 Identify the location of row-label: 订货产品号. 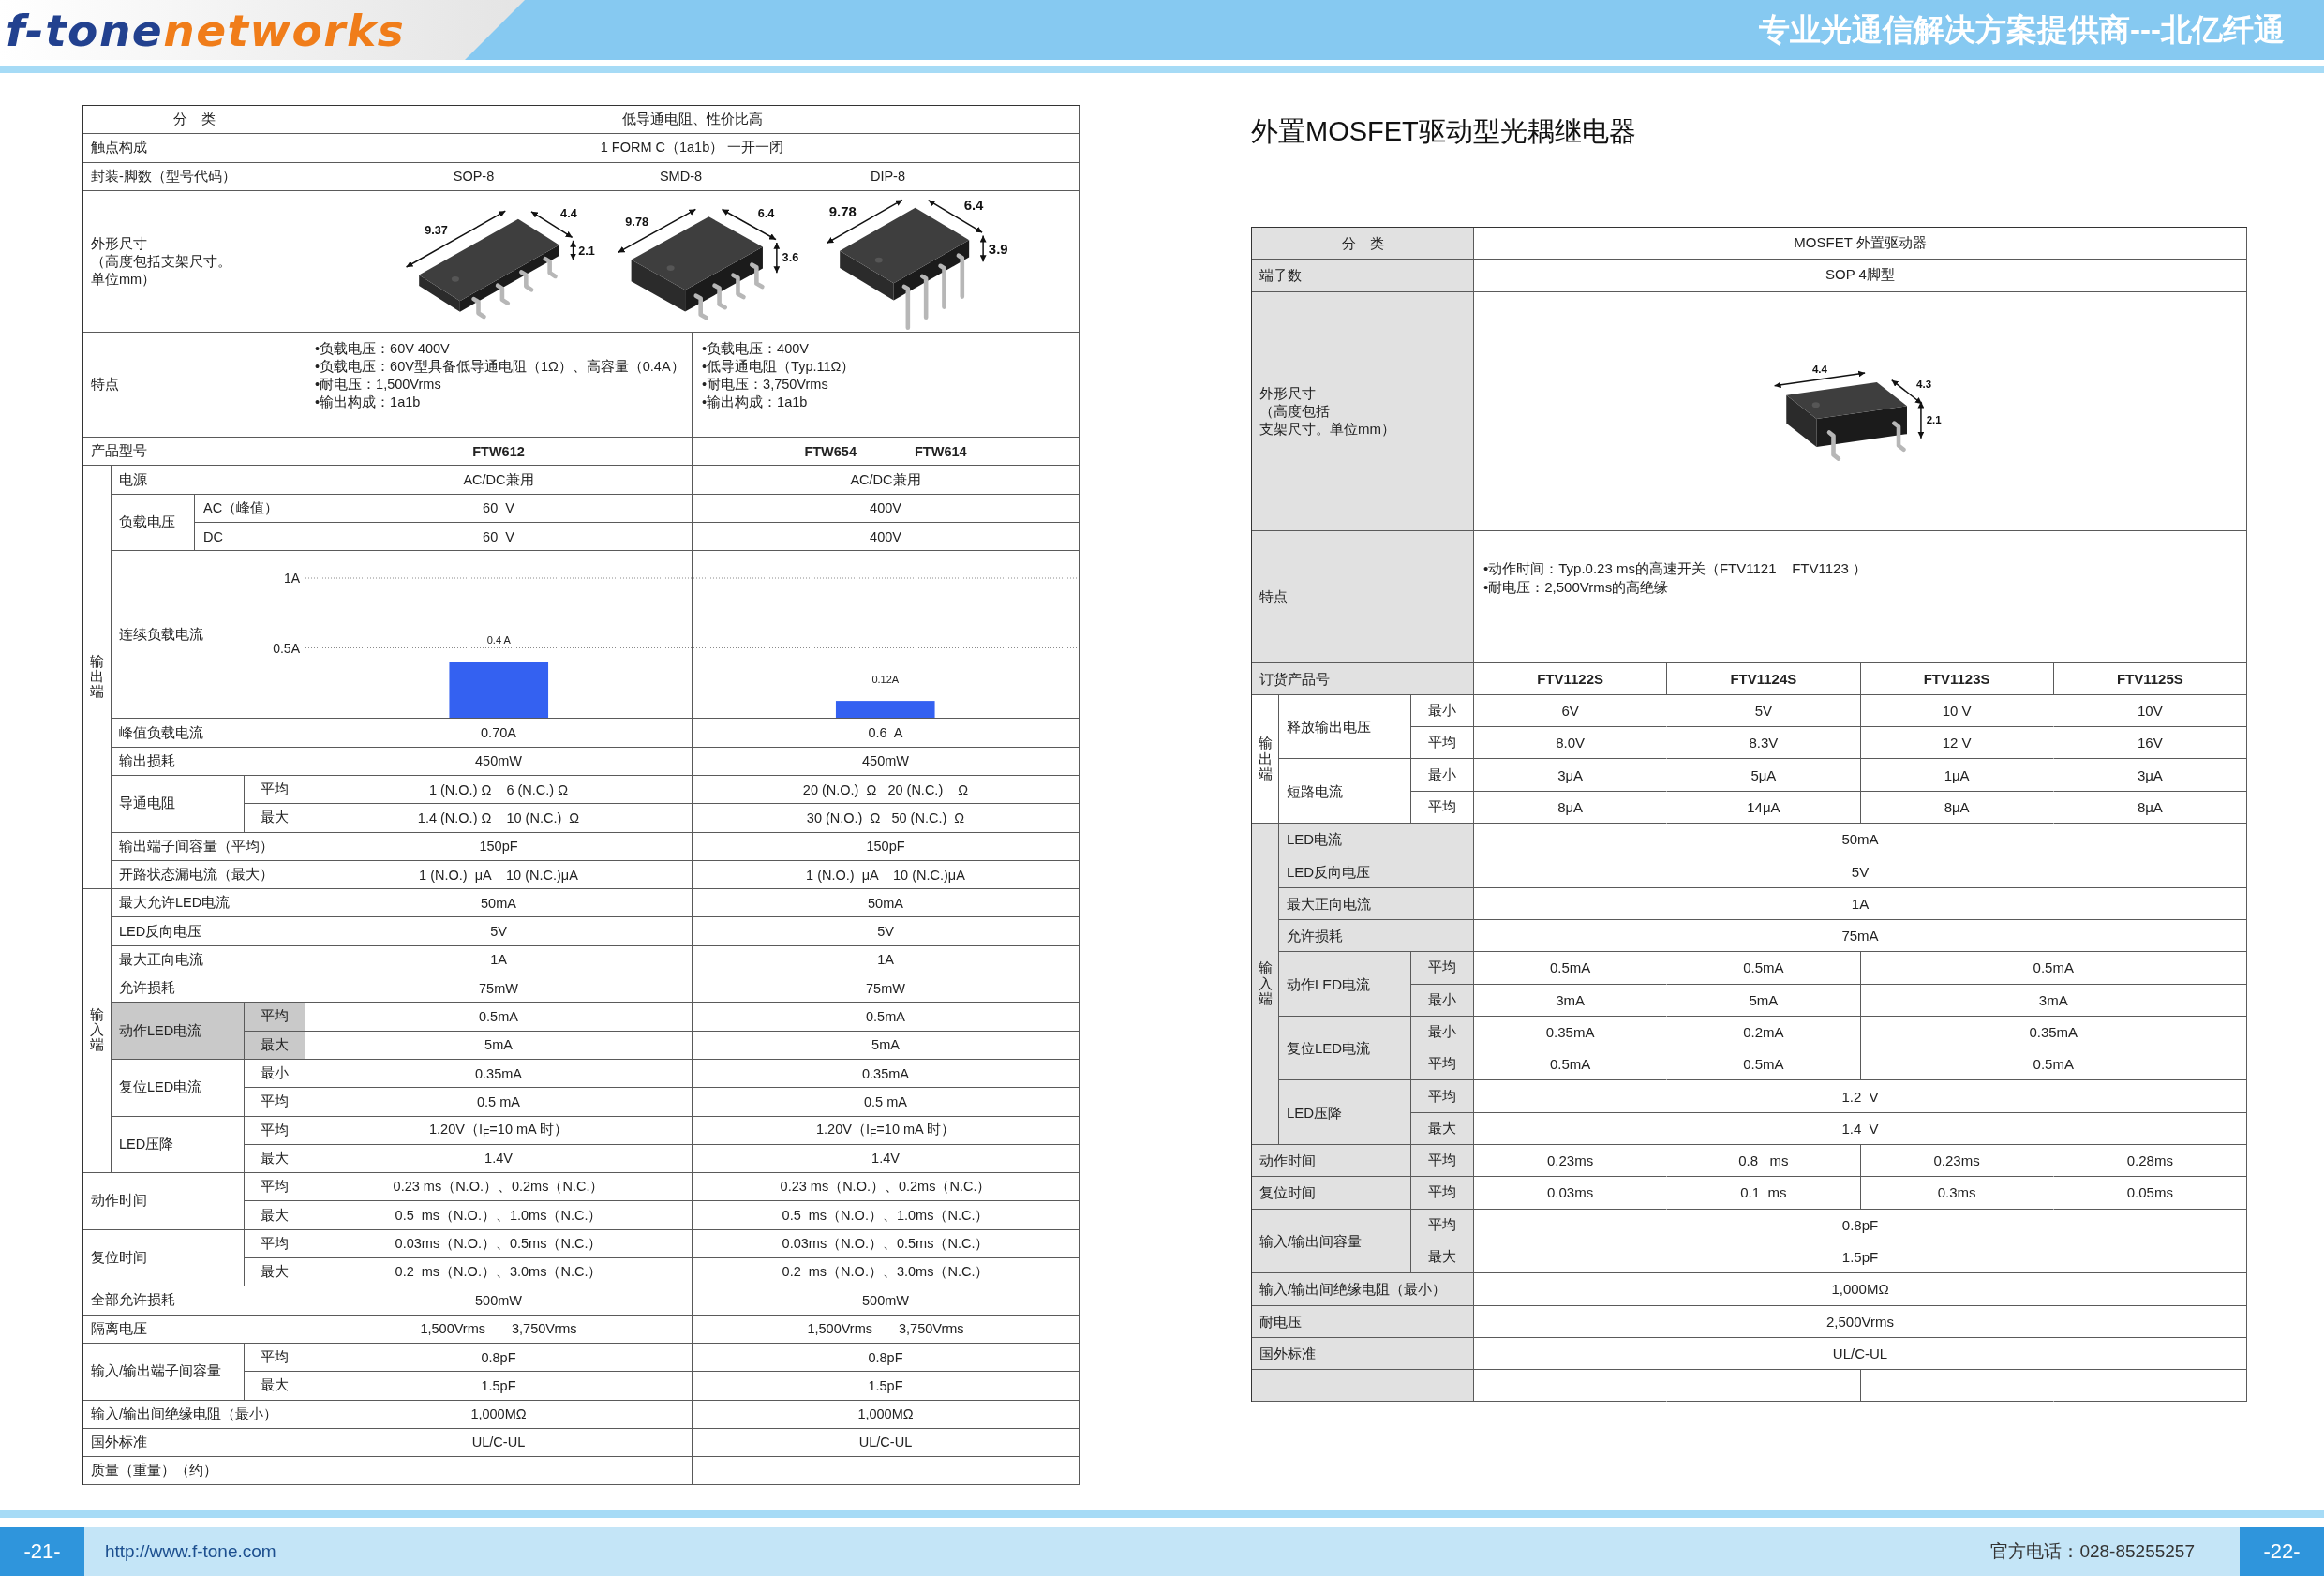
(1363, 678).